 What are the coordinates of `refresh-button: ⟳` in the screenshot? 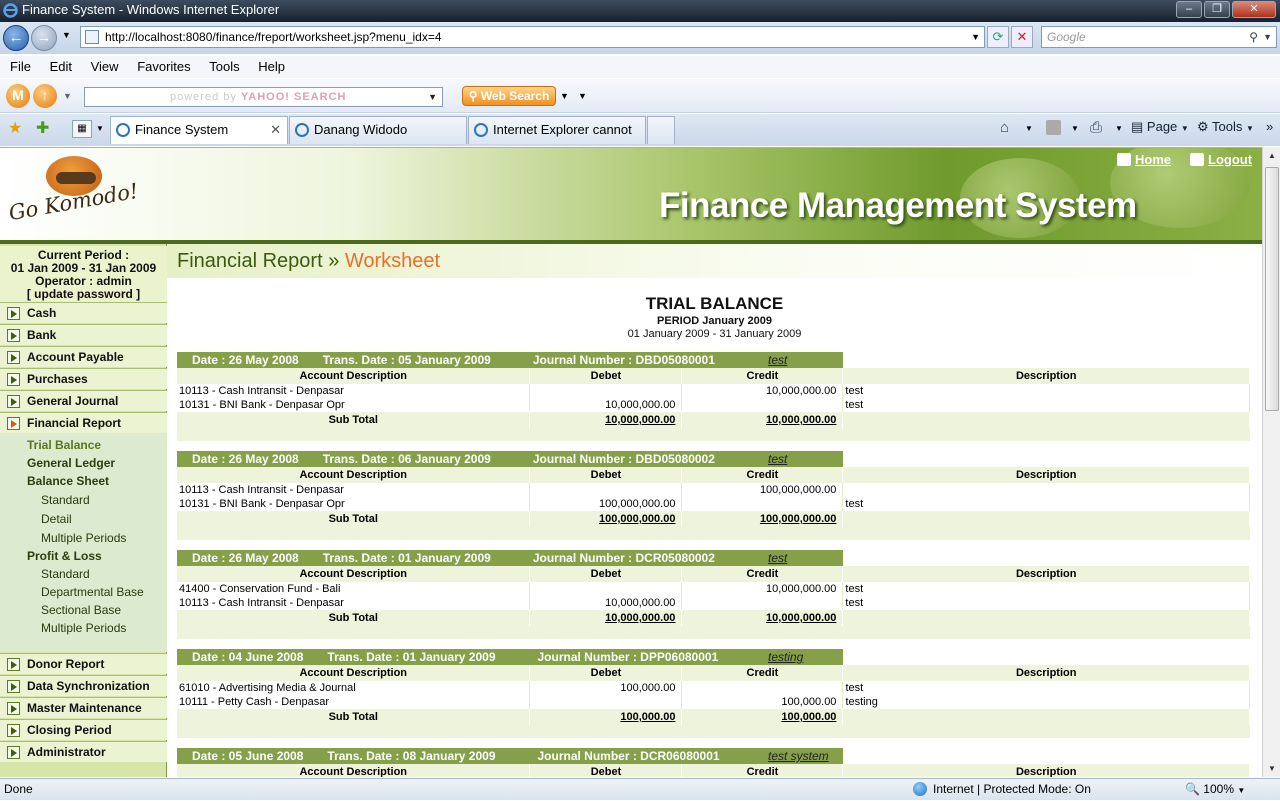 It's located at (998, 37).